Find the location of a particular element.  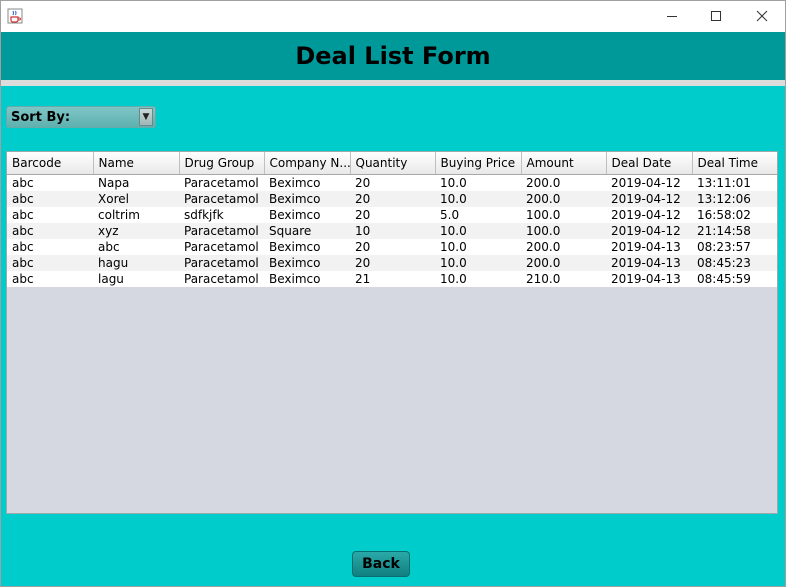

dropdown-arrow-icon: ▼ is located at coordinates (146, 117).